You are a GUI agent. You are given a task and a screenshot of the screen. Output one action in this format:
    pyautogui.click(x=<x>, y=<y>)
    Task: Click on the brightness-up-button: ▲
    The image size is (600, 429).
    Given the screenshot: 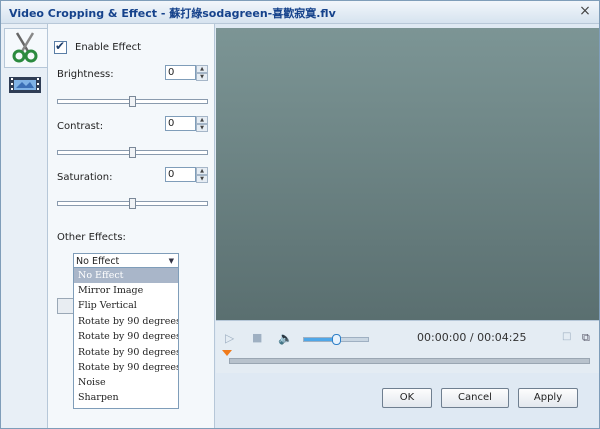 What is the action you would take?
    pyautogui.click(x=202, y=69)
    